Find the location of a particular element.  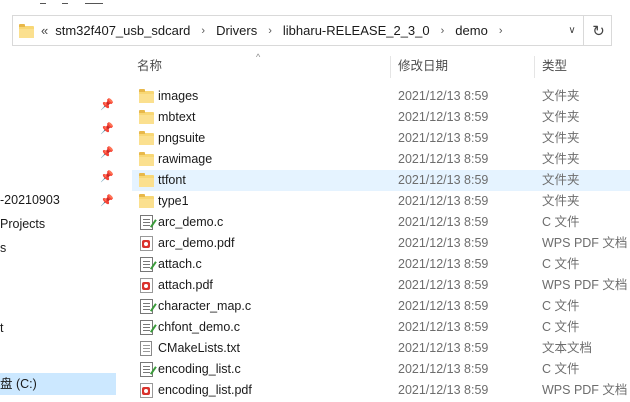

nav-item-s: s is located at coordinates (58, 248).